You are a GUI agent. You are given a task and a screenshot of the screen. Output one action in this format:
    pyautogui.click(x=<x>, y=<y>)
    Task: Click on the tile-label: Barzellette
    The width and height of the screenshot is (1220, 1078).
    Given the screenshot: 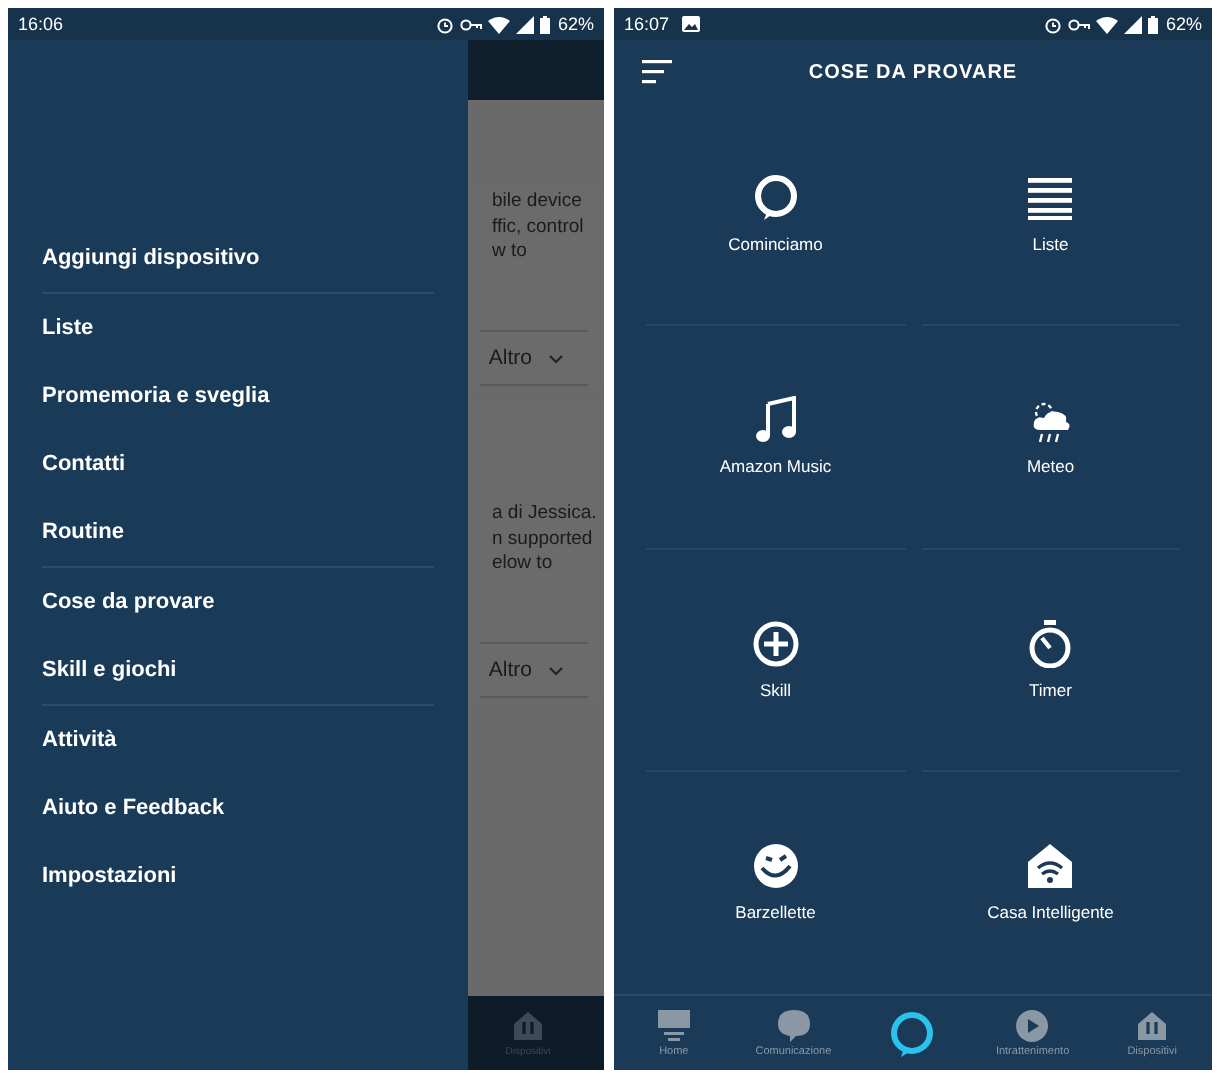 What is the action you would take?
    pyautogui.click(x=775, y=912)
    